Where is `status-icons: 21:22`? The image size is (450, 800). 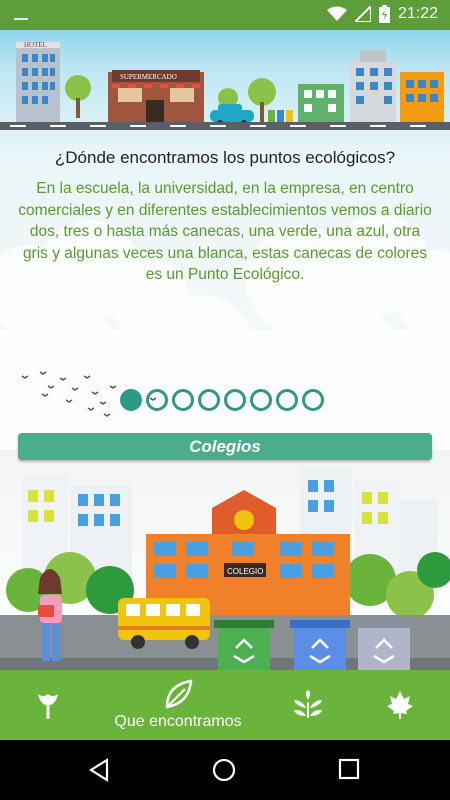
status-icons: 21:22 is located at coordinates (382, 14).